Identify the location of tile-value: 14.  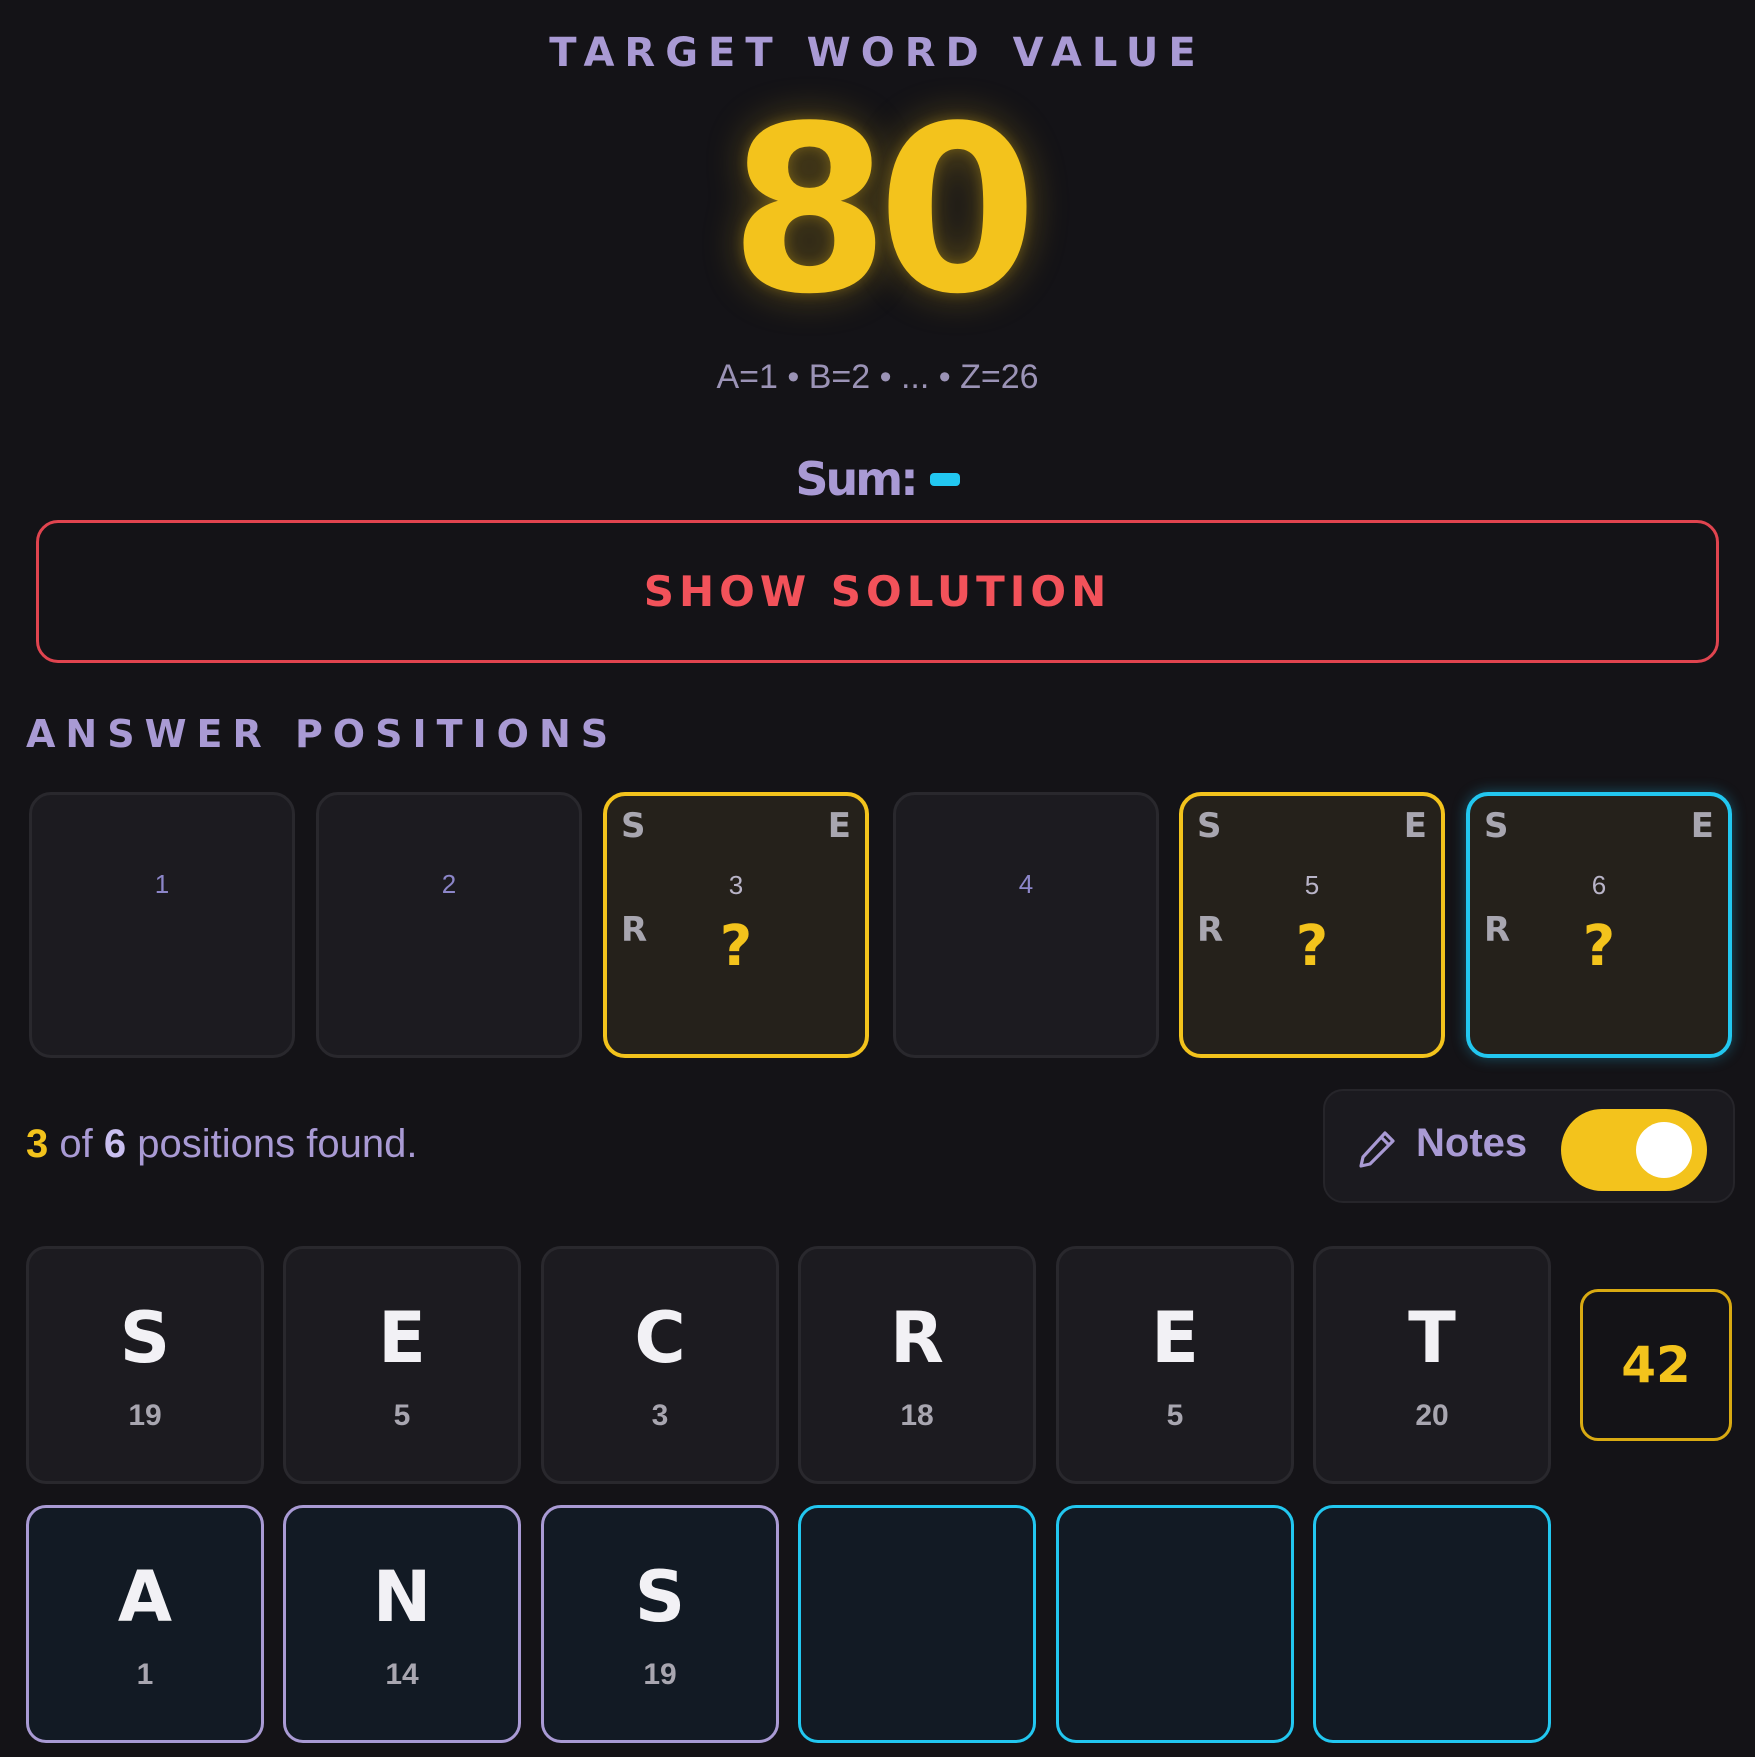
(402, 1674).